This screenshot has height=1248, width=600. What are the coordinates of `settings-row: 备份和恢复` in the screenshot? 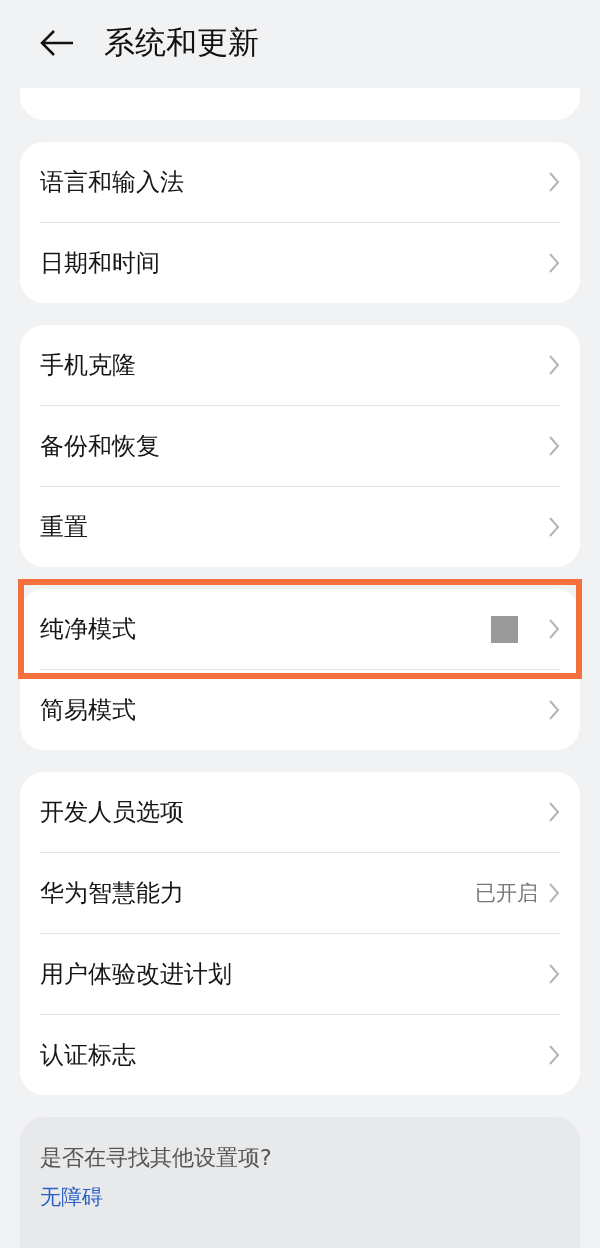 It's located at (300, 445).